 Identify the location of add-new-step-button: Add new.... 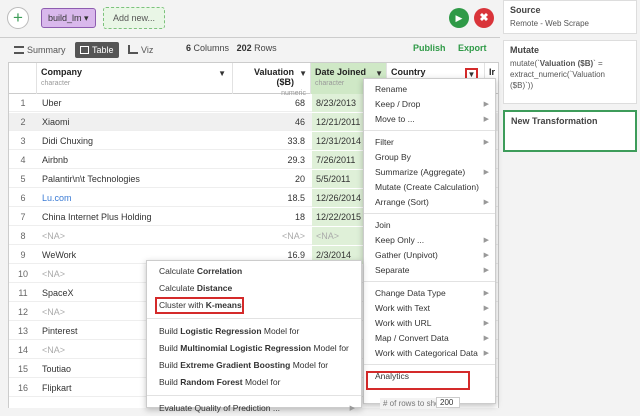
(134, 18).